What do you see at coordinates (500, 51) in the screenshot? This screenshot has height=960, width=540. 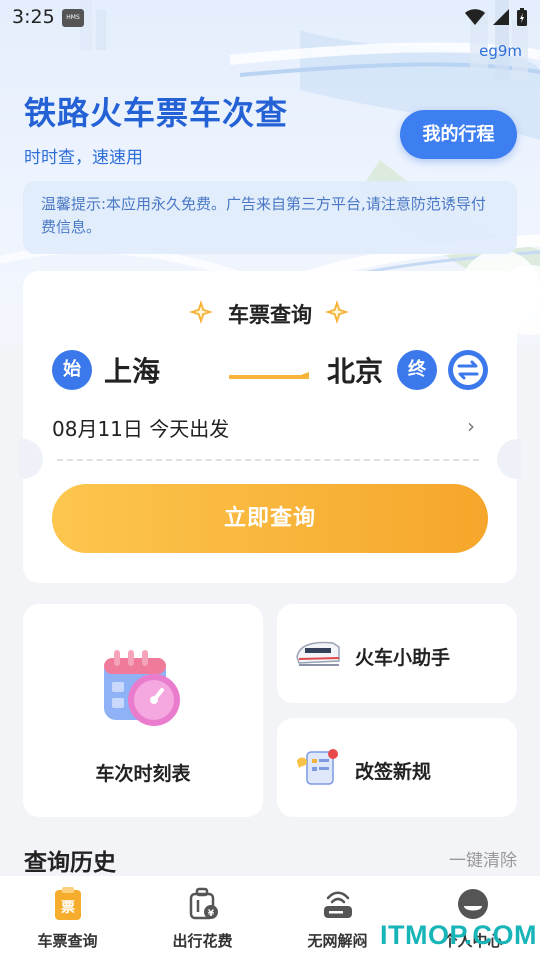 I see `device-id-label: eg9m` at bounding box center [500, 51].